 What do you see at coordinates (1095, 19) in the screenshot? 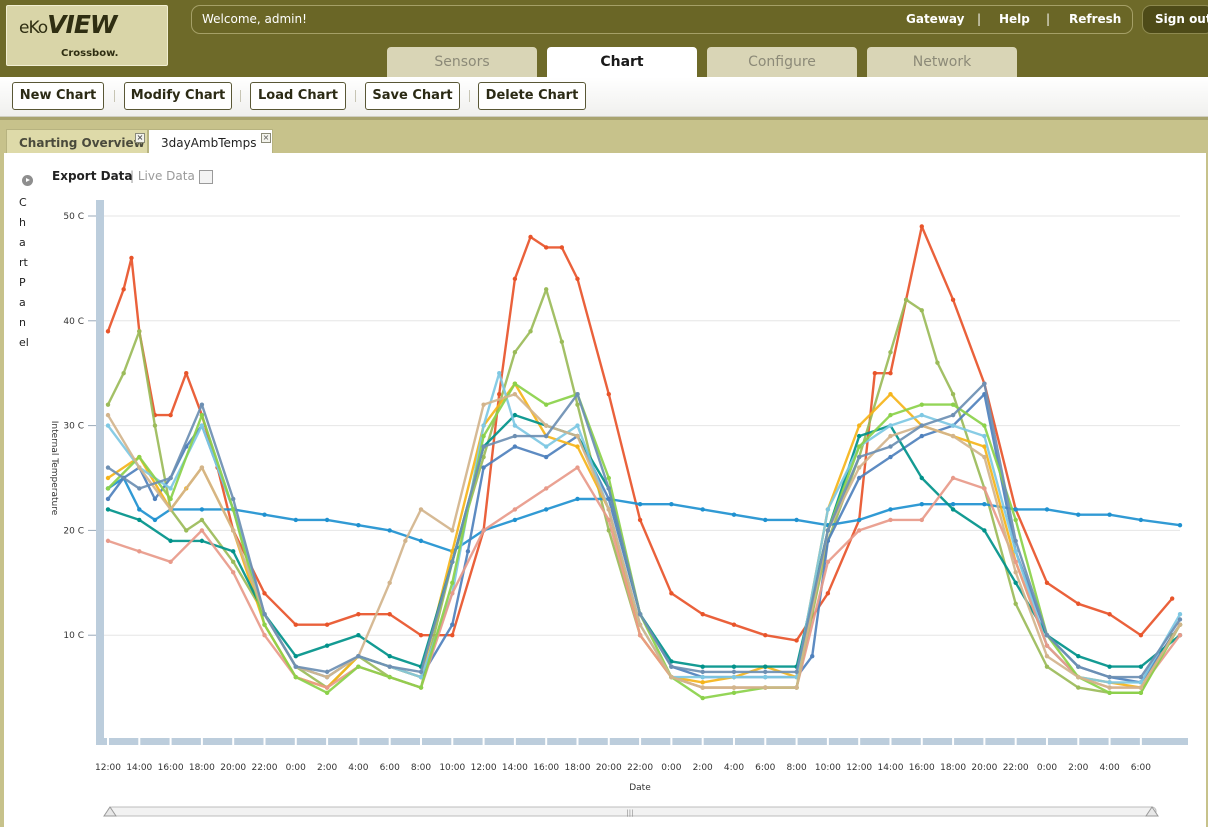
I see `refresh-link: Refresh` at bounding box center [1095, 19].